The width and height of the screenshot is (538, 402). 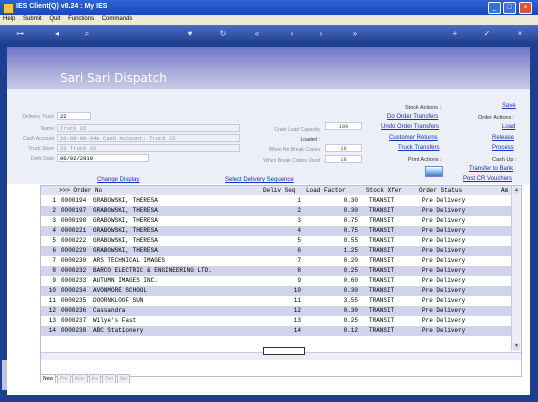 I want to click on back-icon: ◂, so click(x=57, y=34).